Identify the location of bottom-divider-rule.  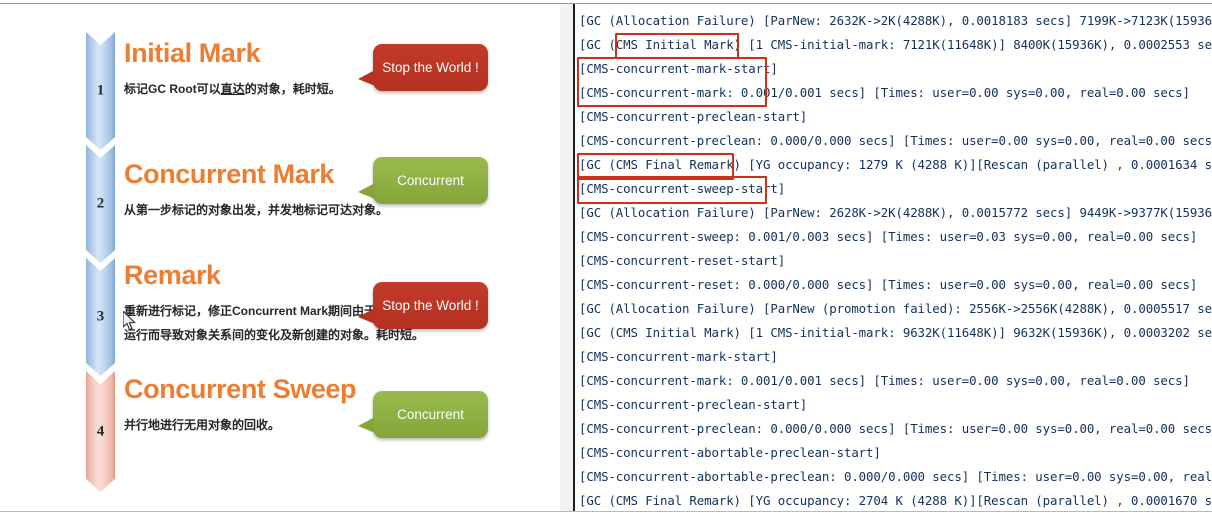
(606, 511).